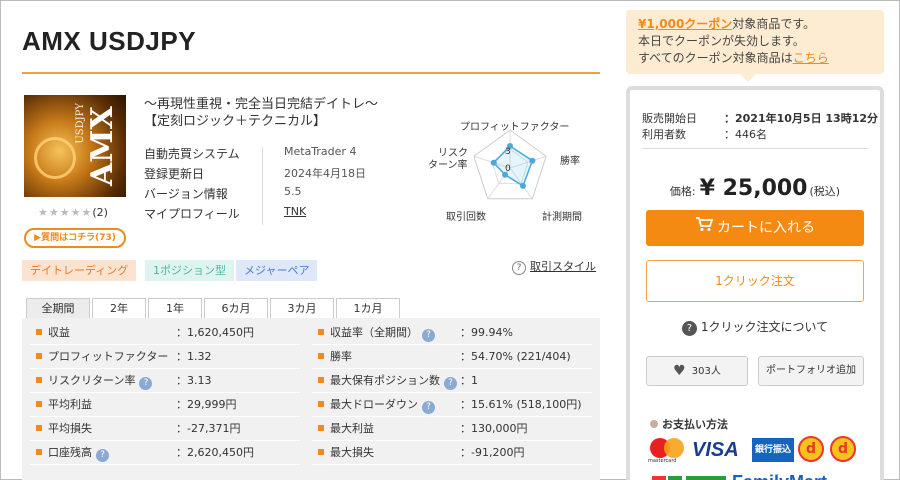  What do you see at coordinates (335, 357) in the screenshot?
I see `stat-label: 勝率` at bounding box center [335, 357].